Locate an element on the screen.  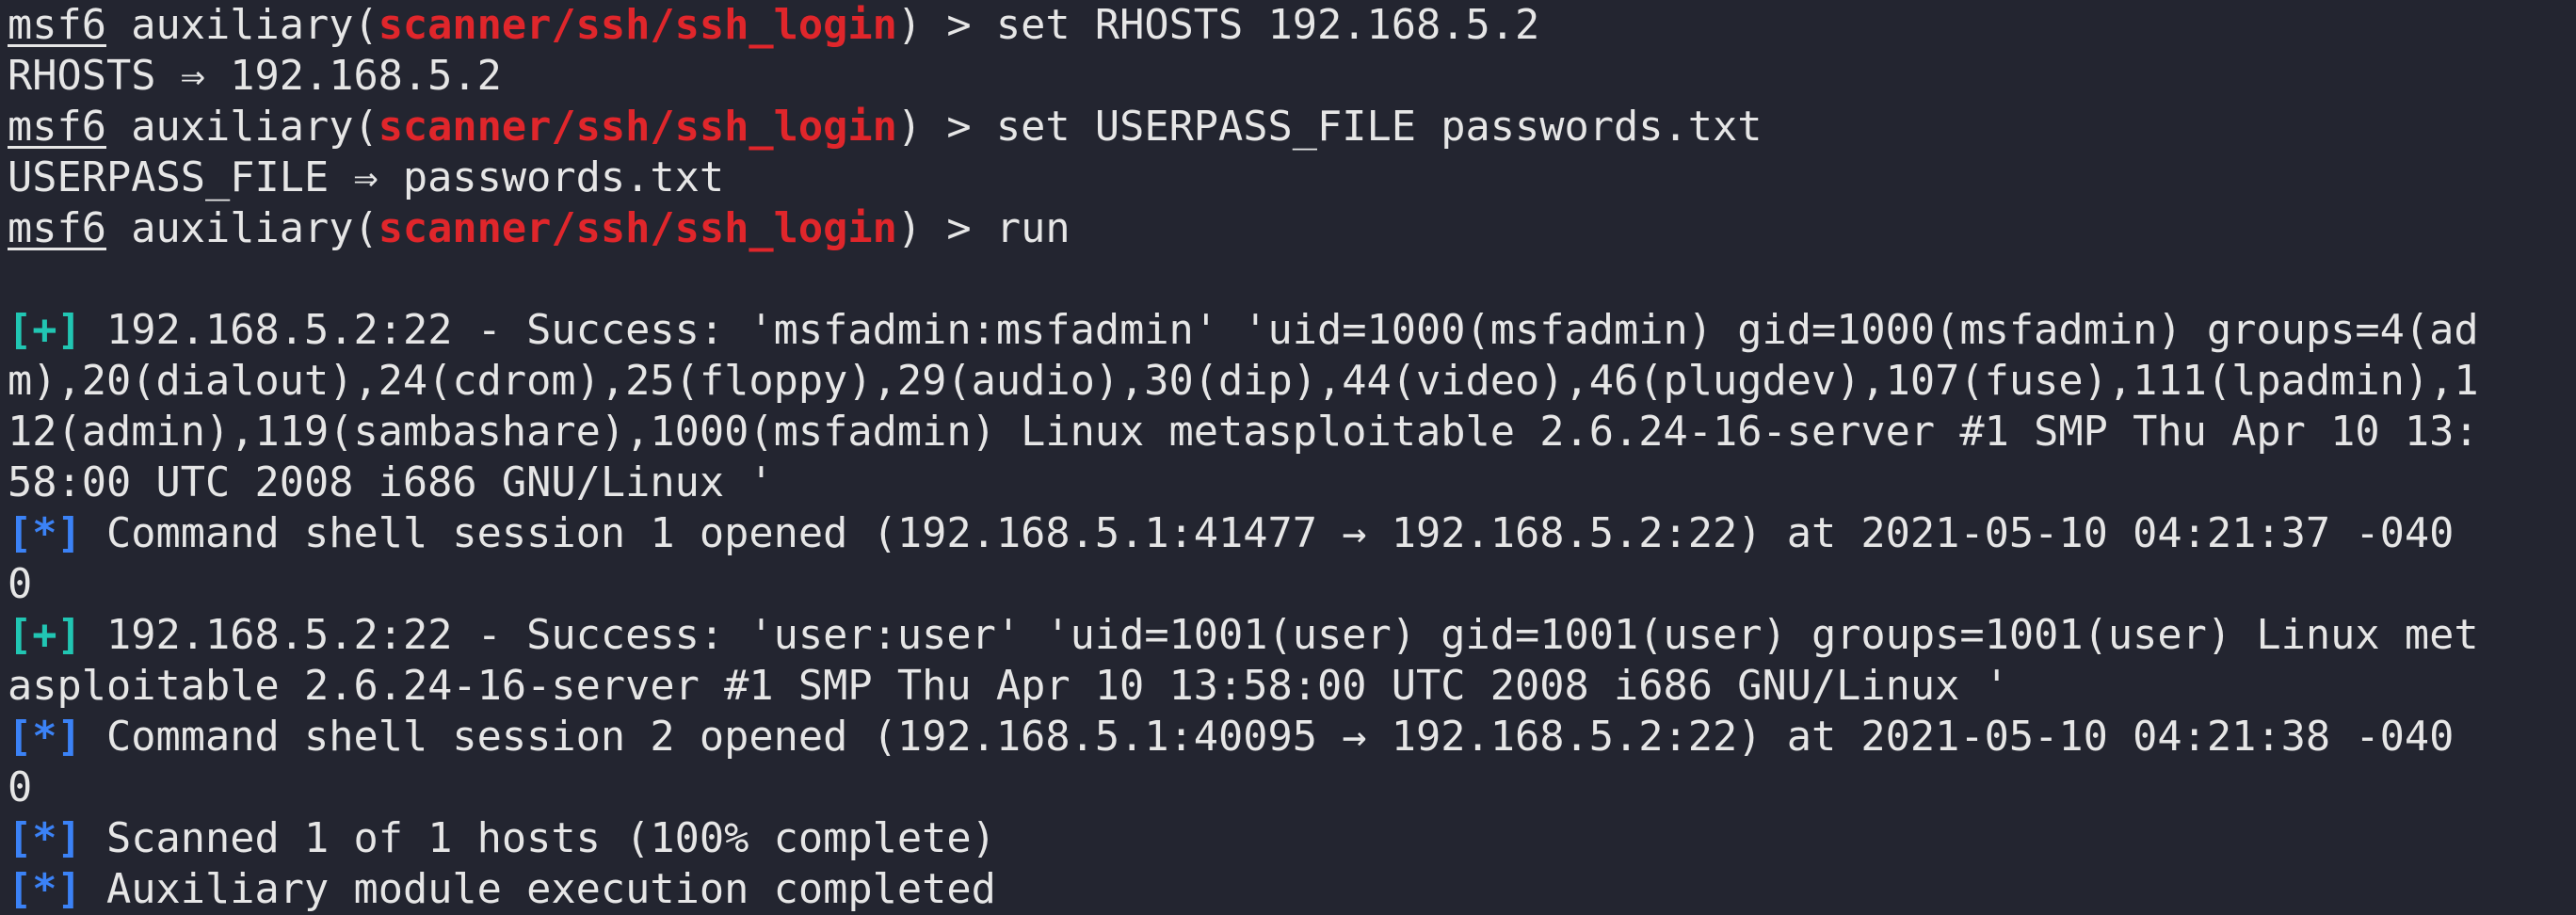
result-line: 58:00 UTC 2008 i686 GNU/Linux ' is located at coordinates (391, 482).